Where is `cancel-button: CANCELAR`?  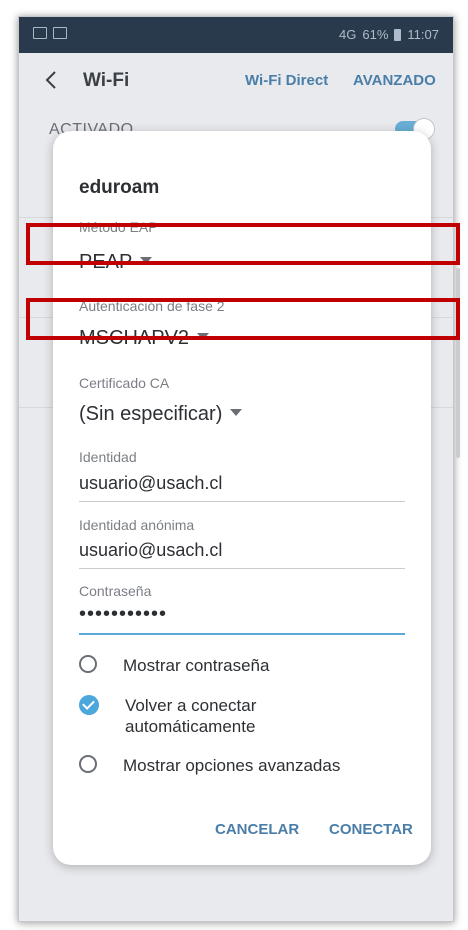 cancel-button: CANCELAR is located at coordinates (257, 829).